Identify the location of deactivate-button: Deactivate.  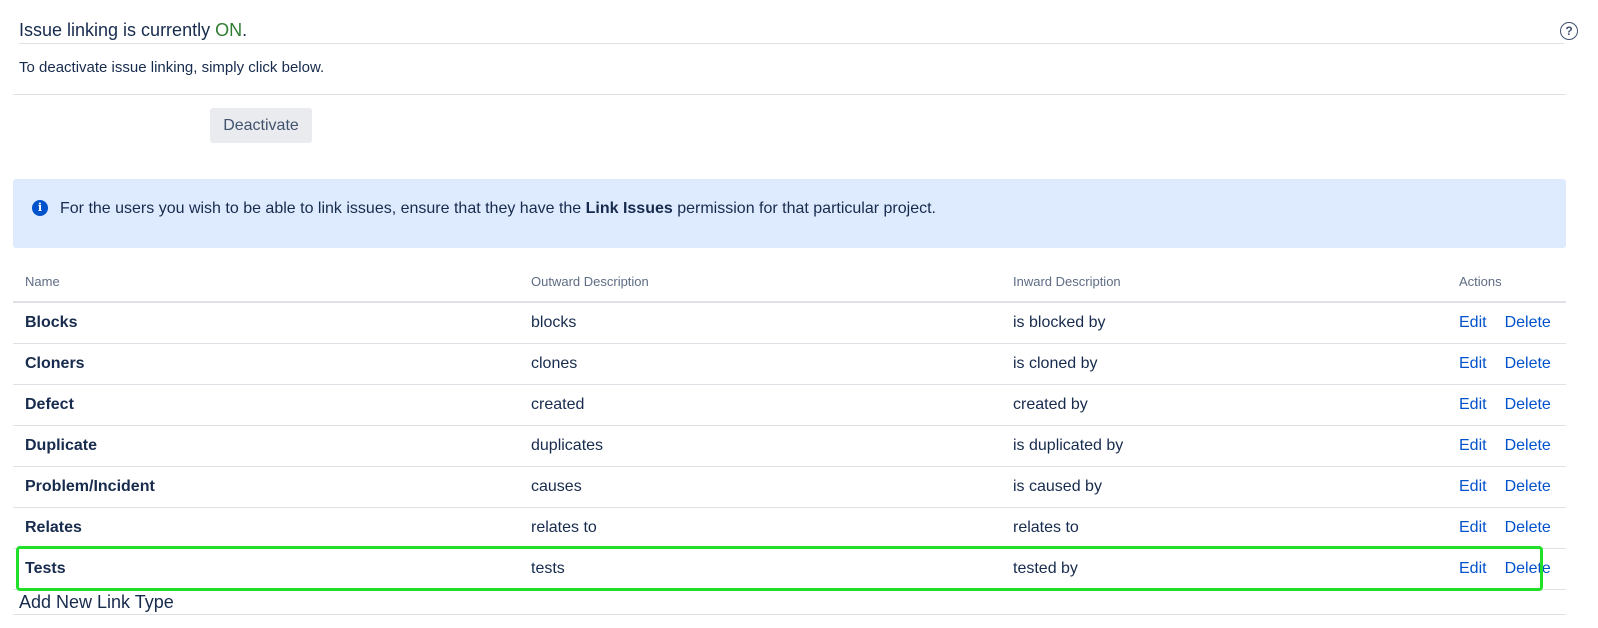
(261, 125).